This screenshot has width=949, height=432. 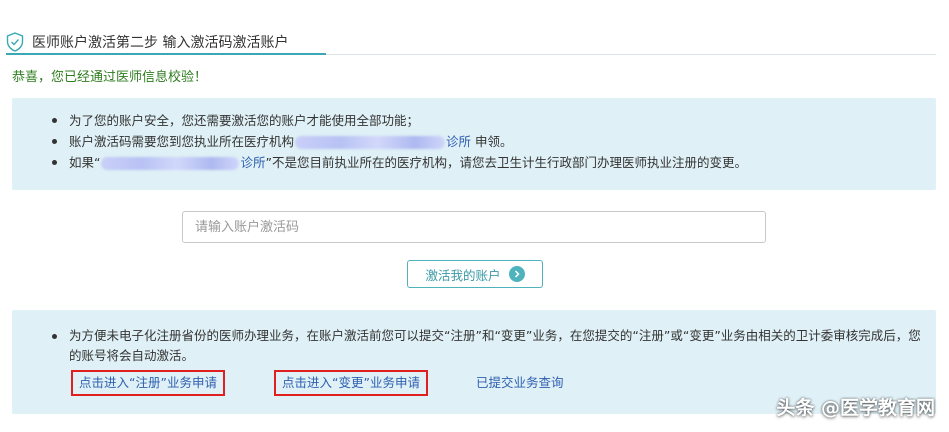 I want to click on register-application-link: 点击进入“注册”业务申请, so click(x=148, y=383).